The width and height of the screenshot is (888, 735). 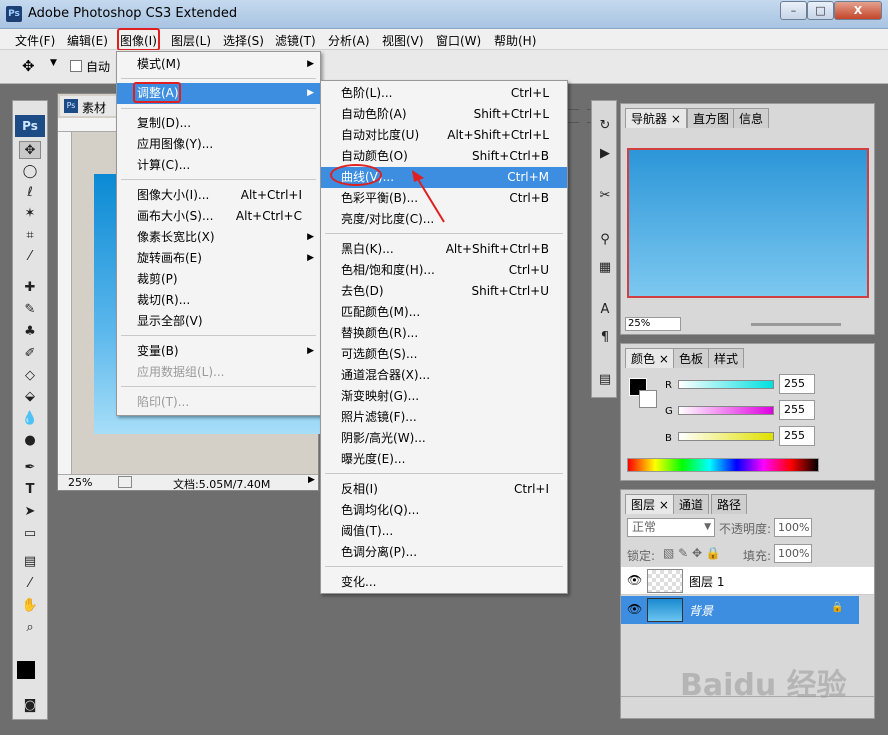 I want to click on history-panel-icon: ↻, so click(x=605, y=126).